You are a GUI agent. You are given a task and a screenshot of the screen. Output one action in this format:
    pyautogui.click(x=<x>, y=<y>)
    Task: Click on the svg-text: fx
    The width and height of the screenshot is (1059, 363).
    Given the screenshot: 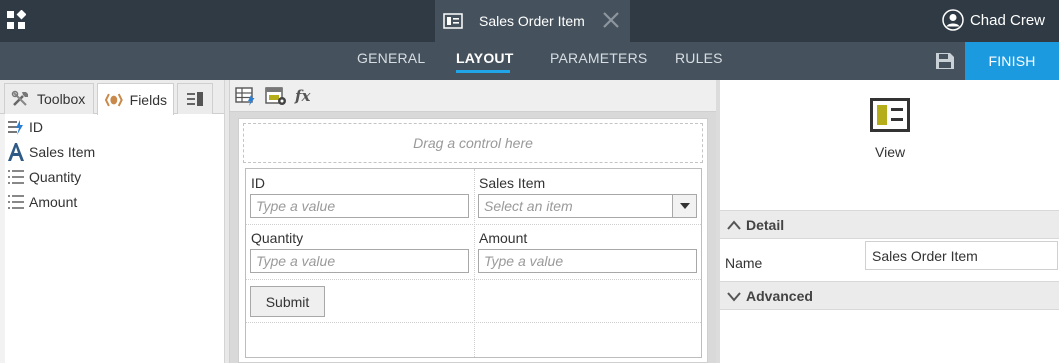 What is the action you would take?
    pyautogui.click(x=302, y=96)
    